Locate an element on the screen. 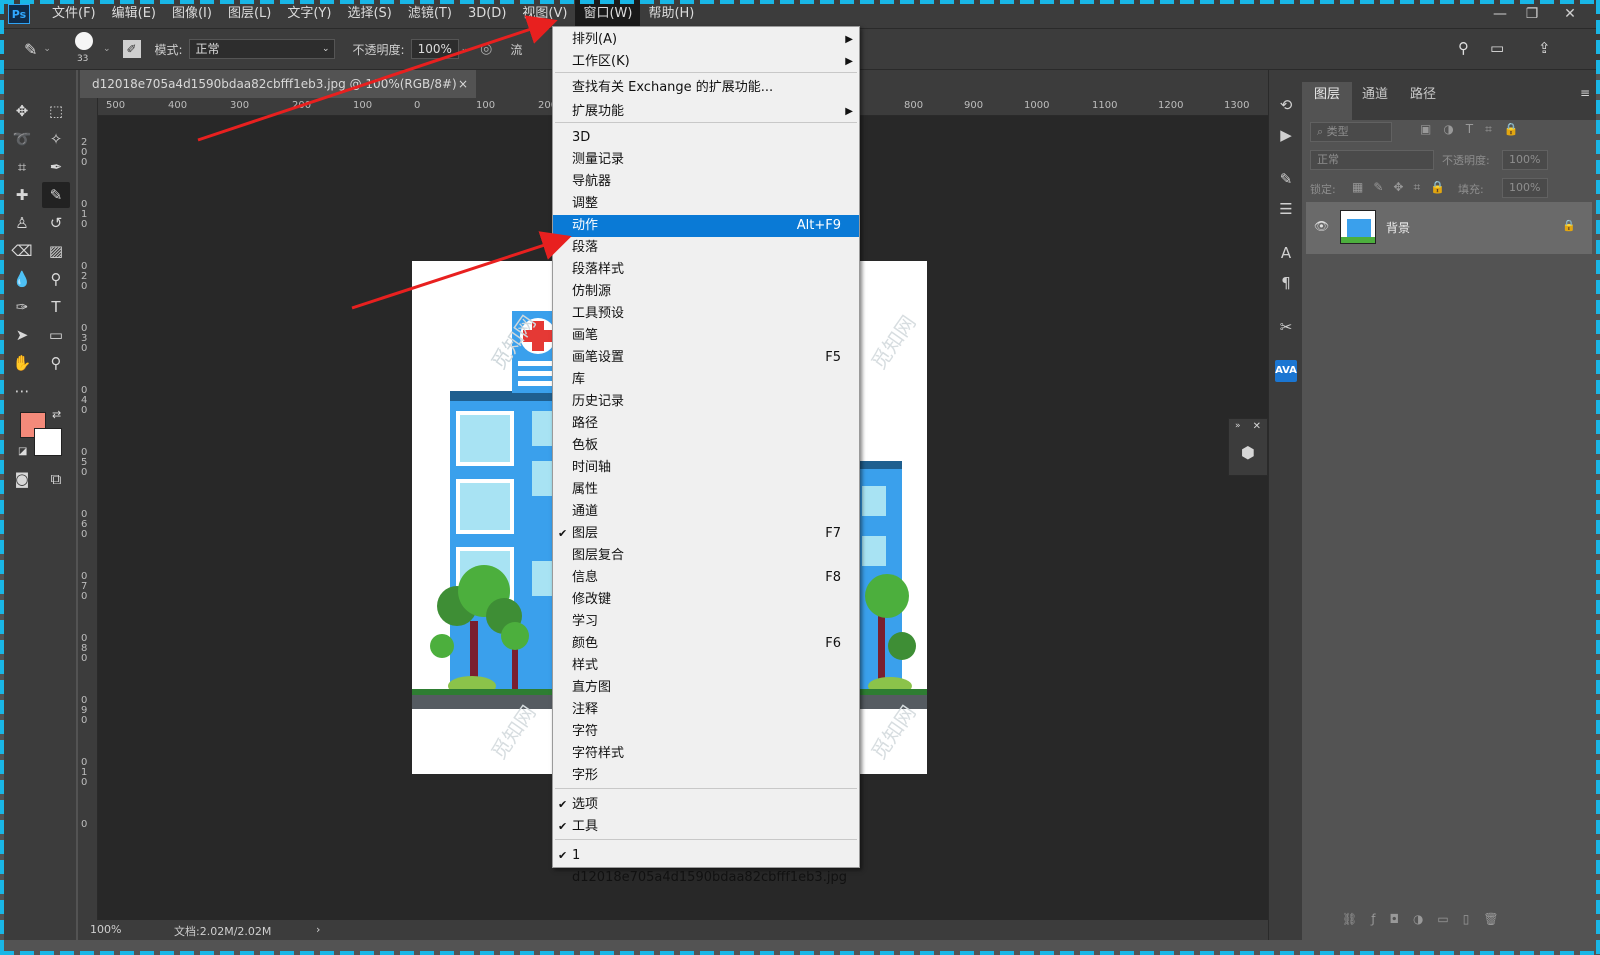 Image resolution: width=1600 pixels, height=955 pixels. search-icon: ⚲ is located at coordinates (1463, 48).